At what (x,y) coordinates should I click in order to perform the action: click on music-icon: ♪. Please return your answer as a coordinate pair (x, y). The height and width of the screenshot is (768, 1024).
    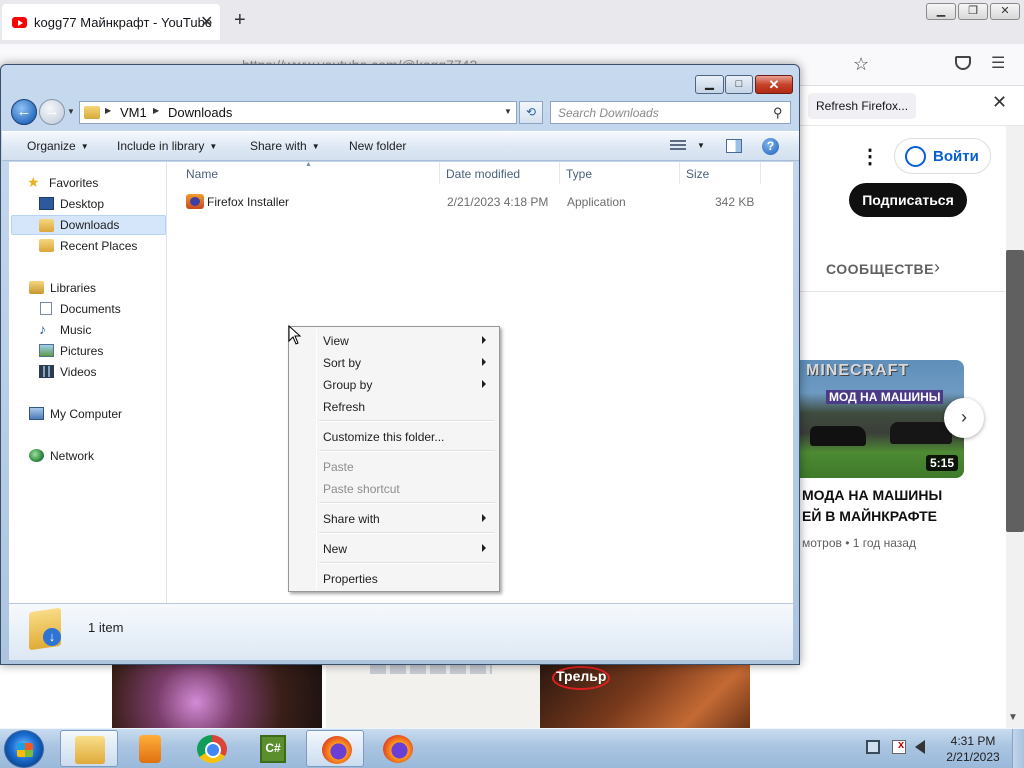
    Looking at the image, I should click on (42, 329).